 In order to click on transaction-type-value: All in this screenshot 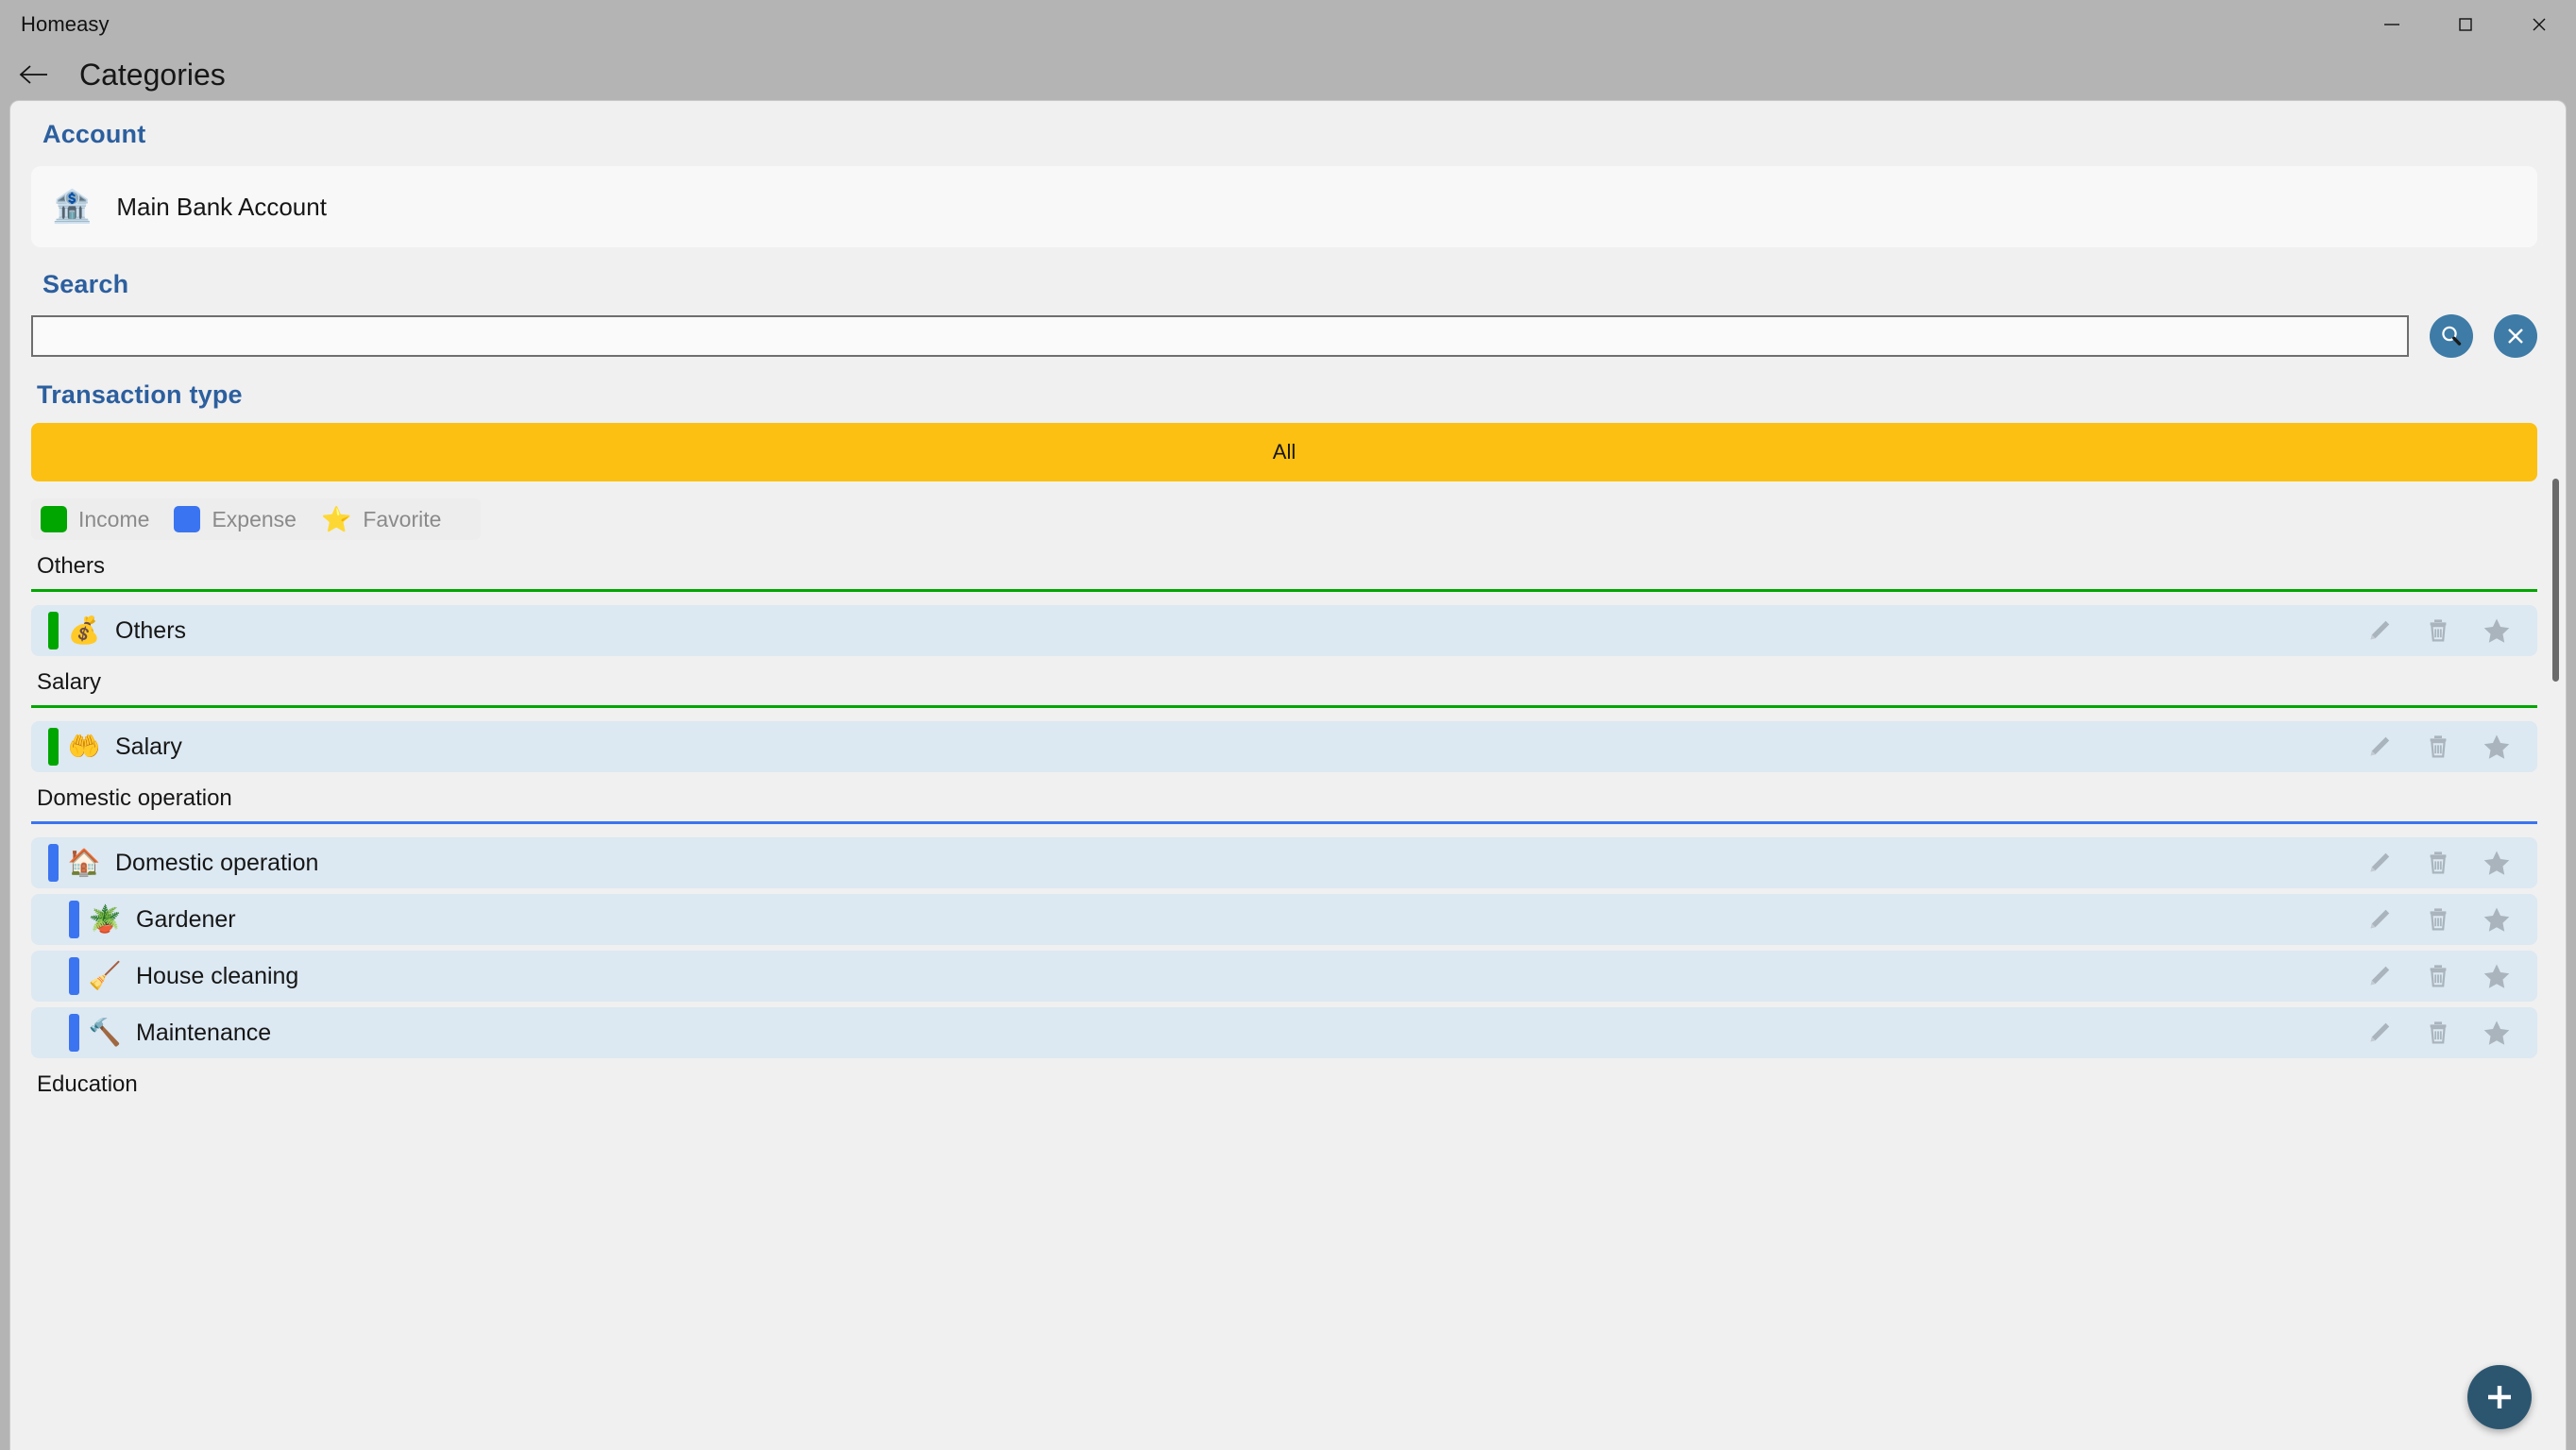, I will do `click(1284, 452)`.